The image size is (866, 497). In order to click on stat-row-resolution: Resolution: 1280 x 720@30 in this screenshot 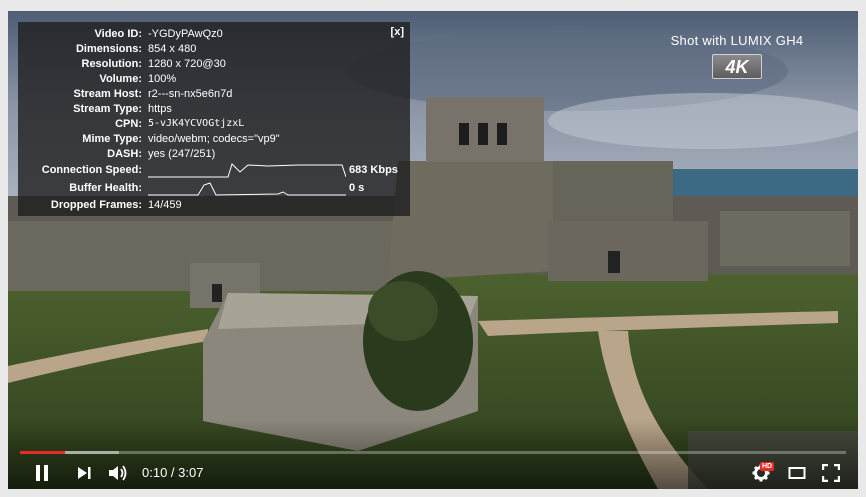, I will do `click(214, 63)`.